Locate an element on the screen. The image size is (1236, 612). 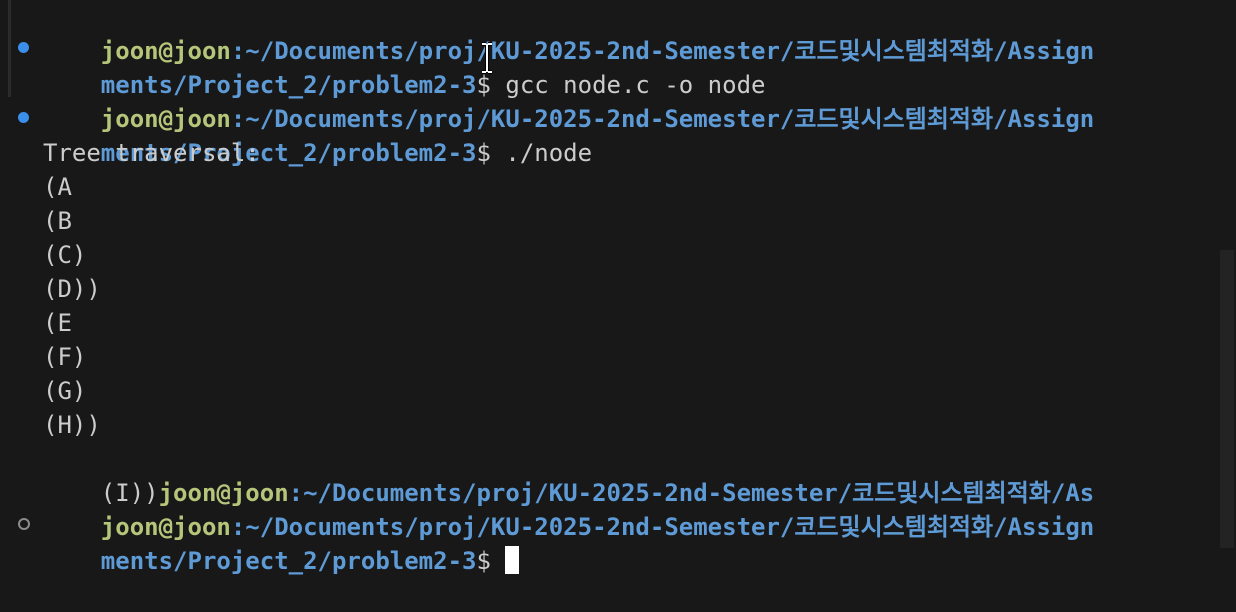
output-line: (E is located at coordinates (57, 323).